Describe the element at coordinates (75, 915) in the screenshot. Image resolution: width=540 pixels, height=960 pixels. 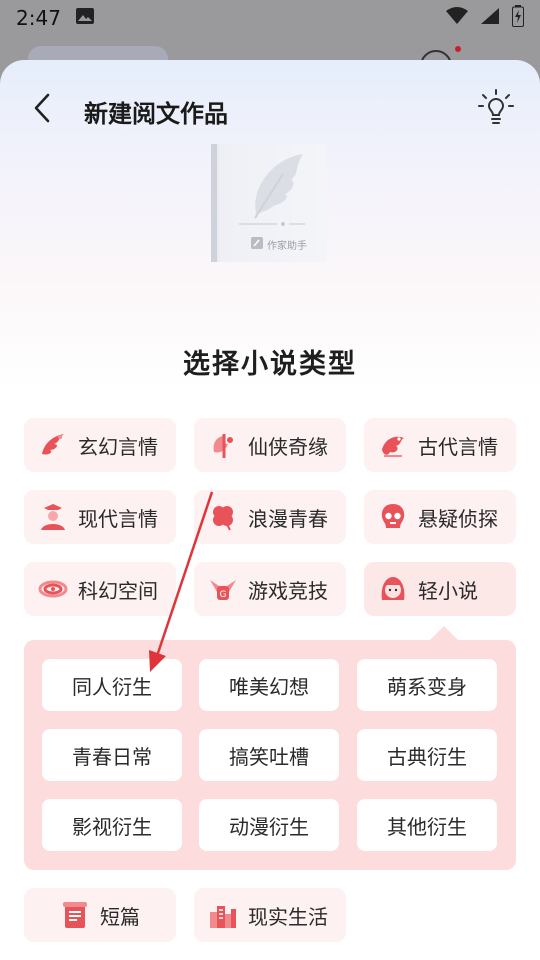
I see `scroll-icon` at that location.